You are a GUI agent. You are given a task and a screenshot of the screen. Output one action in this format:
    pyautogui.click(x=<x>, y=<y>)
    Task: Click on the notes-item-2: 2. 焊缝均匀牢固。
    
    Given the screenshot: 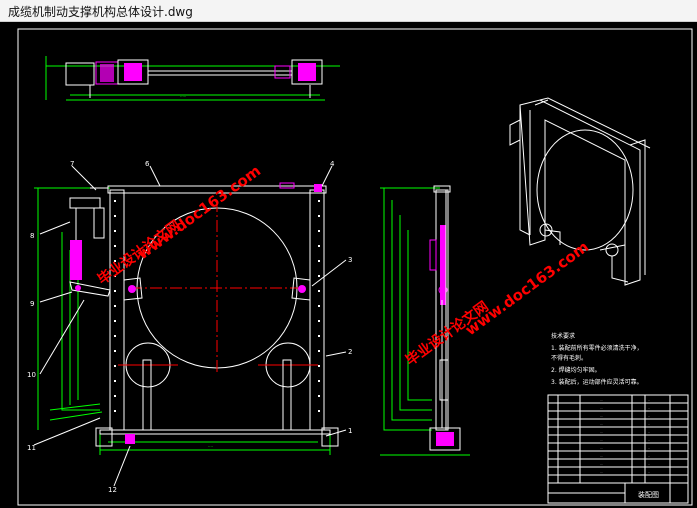 What is the action you would take?
    pyautogui.click(x=576, y=370)
    